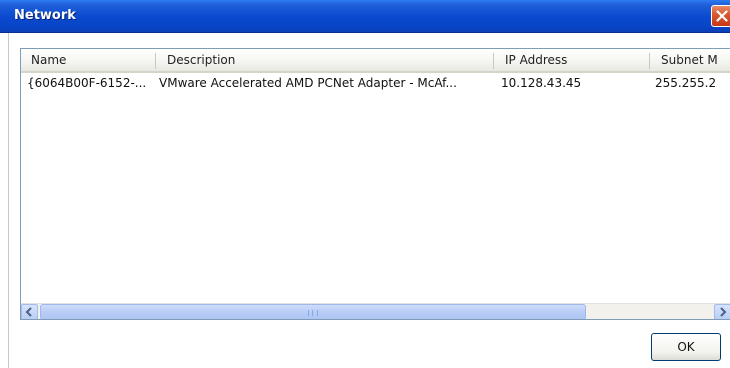  I want to click on column-header-name: Name, so click(88, 60).